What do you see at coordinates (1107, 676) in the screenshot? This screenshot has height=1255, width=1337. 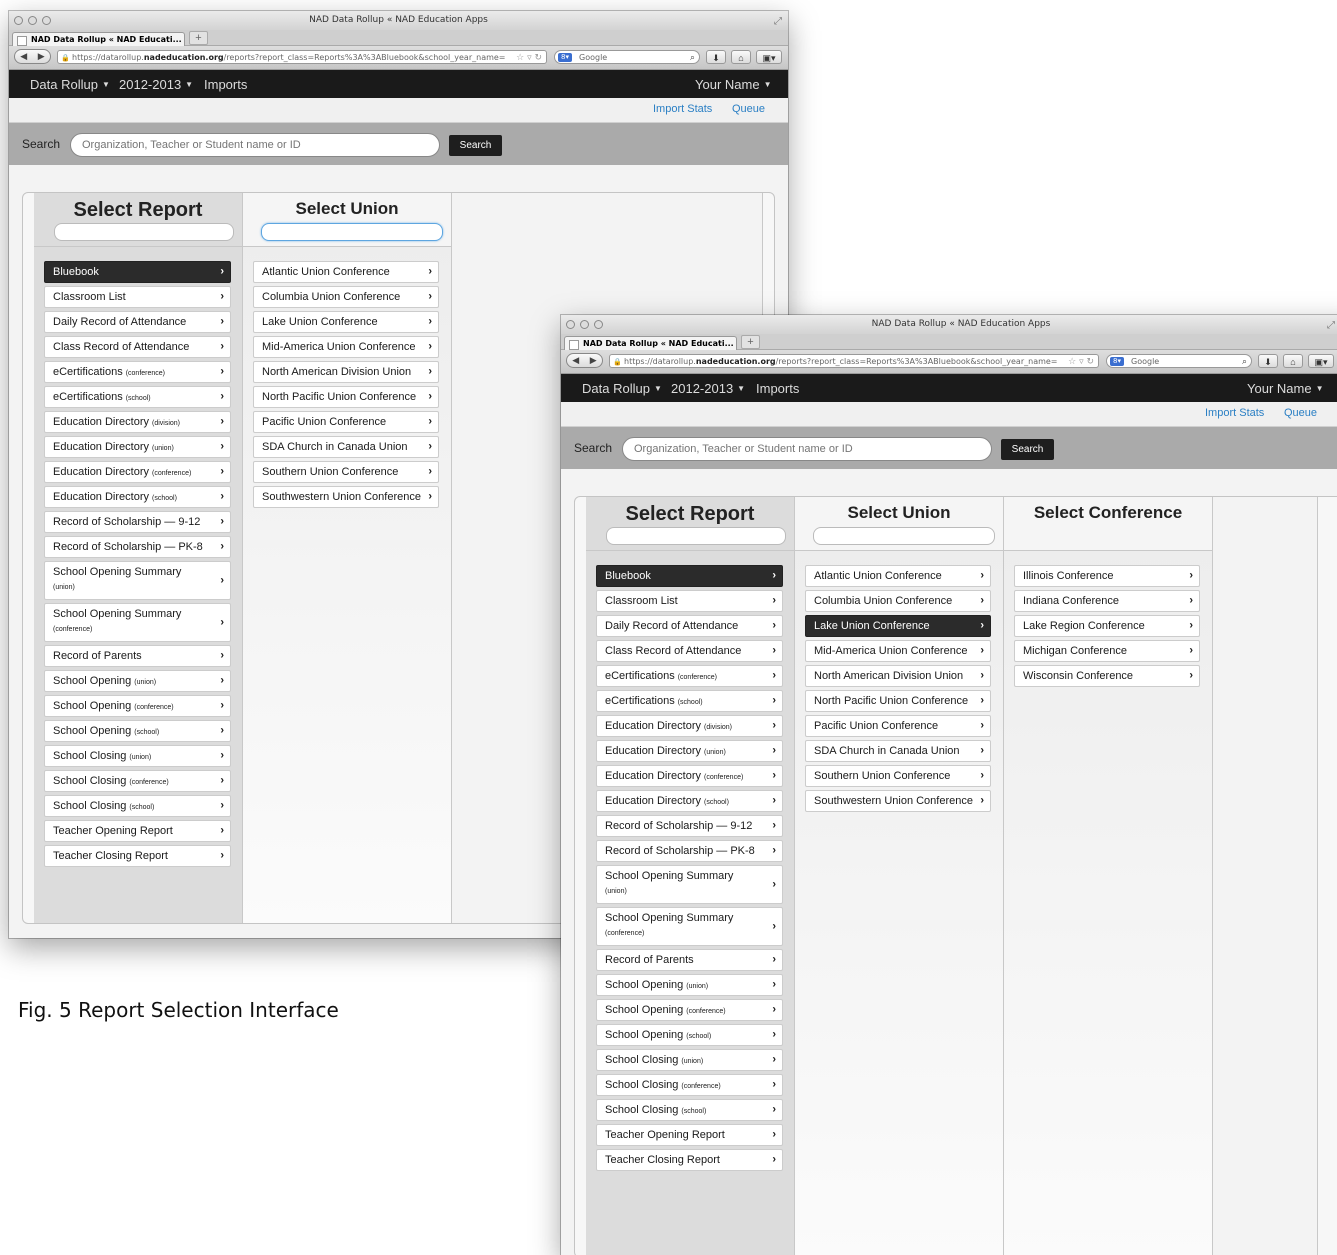 I see `conference-item: Wisconsin Conference ›` at bounding box center [1107, 676].